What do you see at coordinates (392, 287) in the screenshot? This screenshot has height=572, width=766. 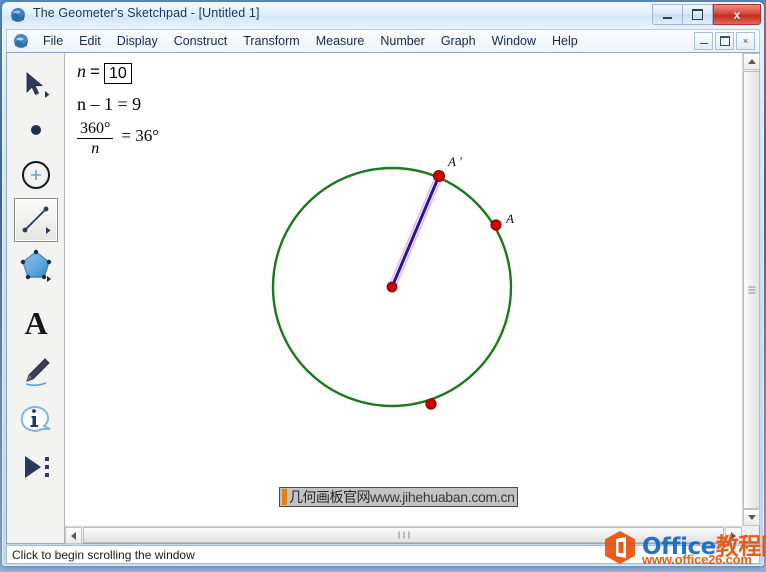 I see `circle-center-point` at bounding box center [392, 287].